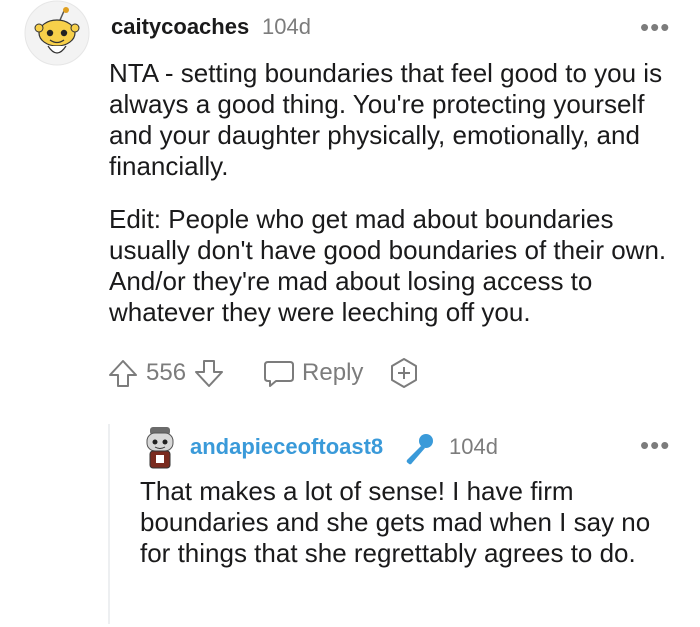 This screenshot has width=700, height=627. I want to click on snoo-avatar-icon, so click(57, 33).